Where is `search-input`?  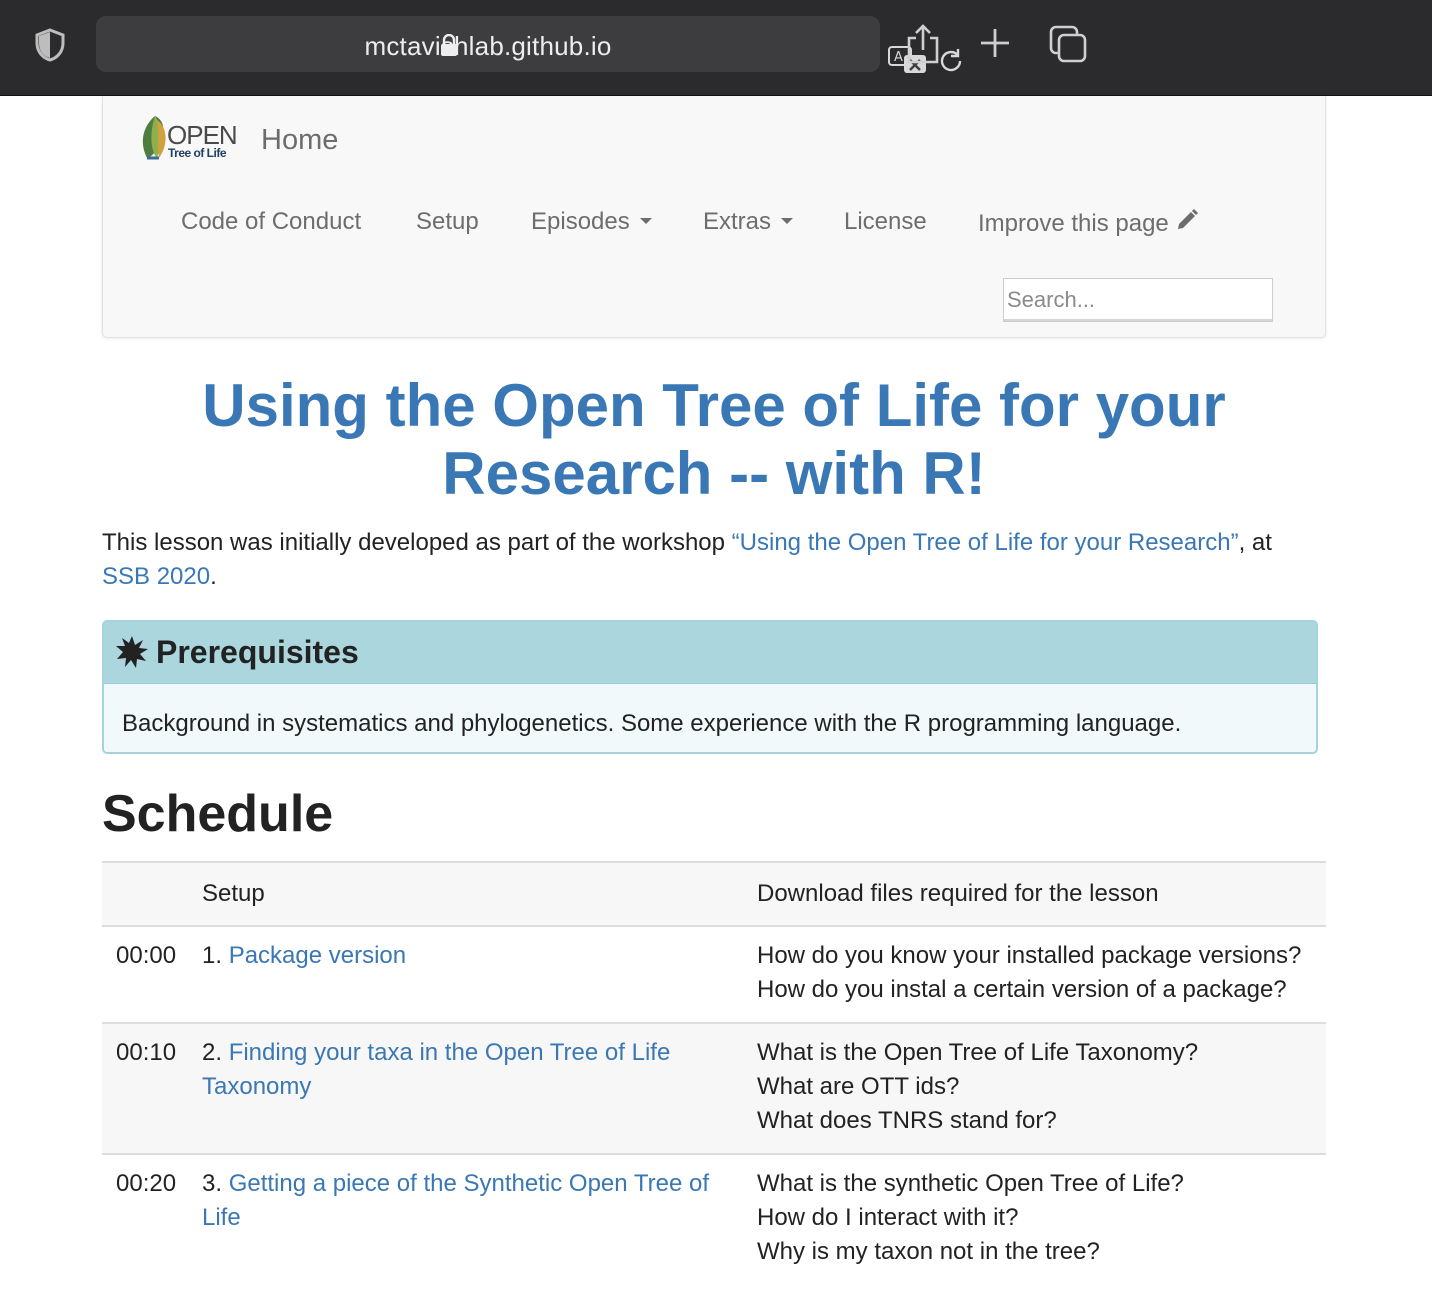
search-input is located at coordinates (1138, 300).